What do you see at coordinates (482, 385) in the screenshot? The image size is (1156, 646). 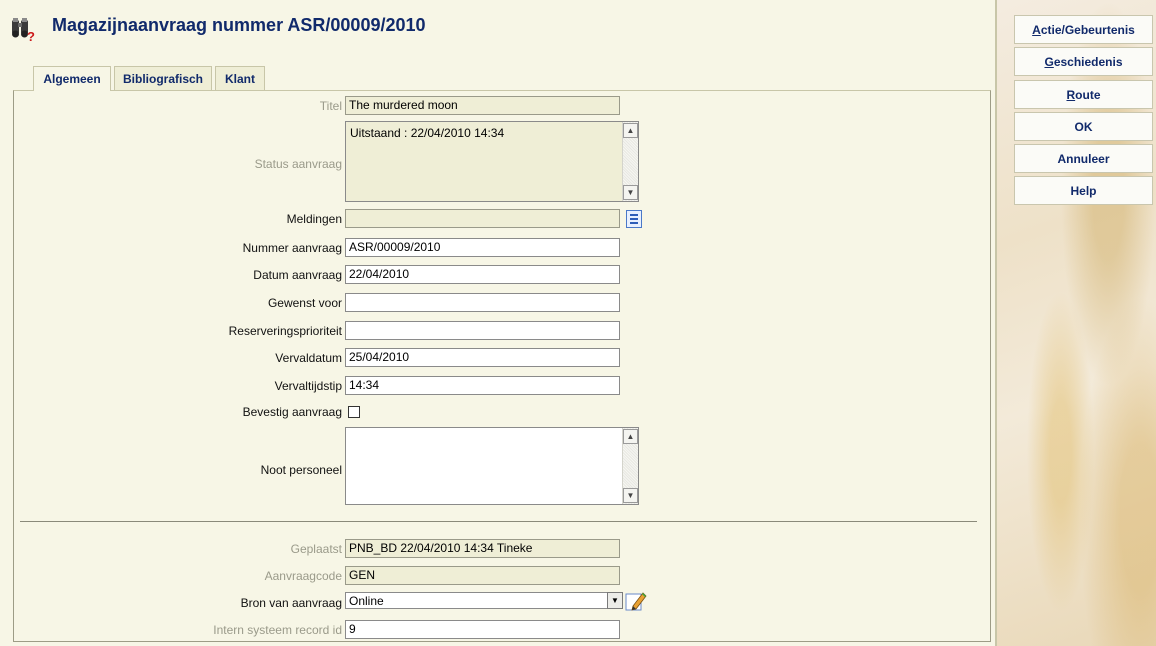 I see `vervaltijdstip-field: 14:34` at bounding box center [482, 385].